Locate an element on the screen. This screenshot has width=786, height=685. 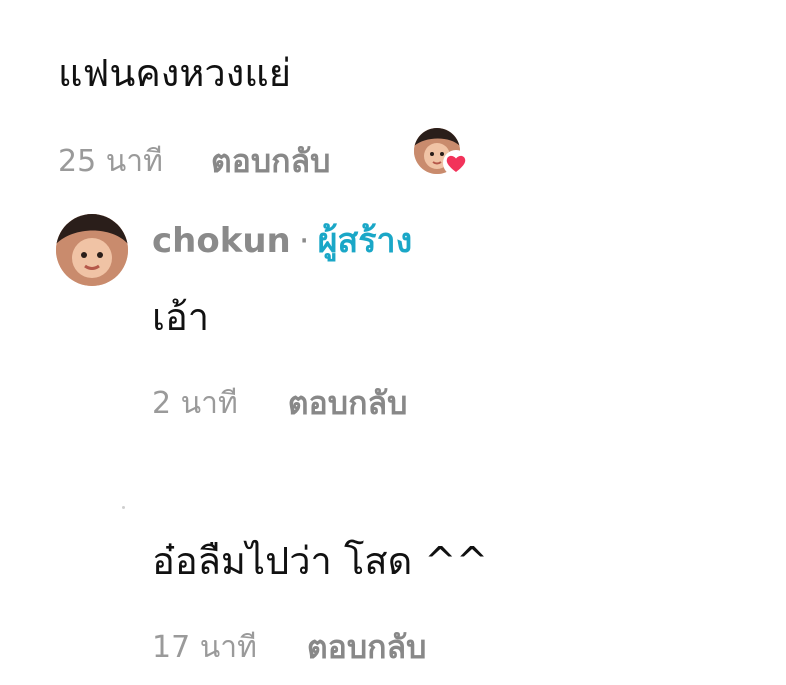
comment-text: แฟนคงหวงแย่ is located at coordinates (175, 73).